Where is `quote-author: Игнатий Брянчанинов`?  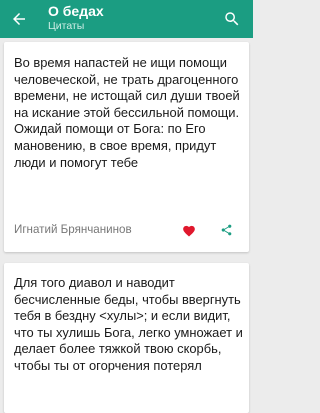
quote-author: Игнатий Брянчанинов is located at coordinates (73, 230).